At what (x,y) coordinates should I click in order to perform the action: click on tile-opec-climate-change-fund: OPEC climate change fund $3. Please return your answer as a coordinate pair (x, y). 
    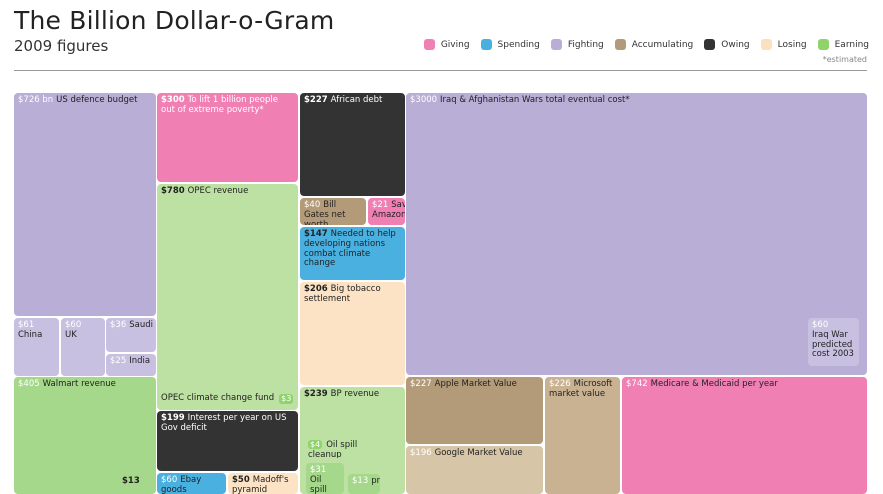
    Looking at the image, I should click on (227, 399).